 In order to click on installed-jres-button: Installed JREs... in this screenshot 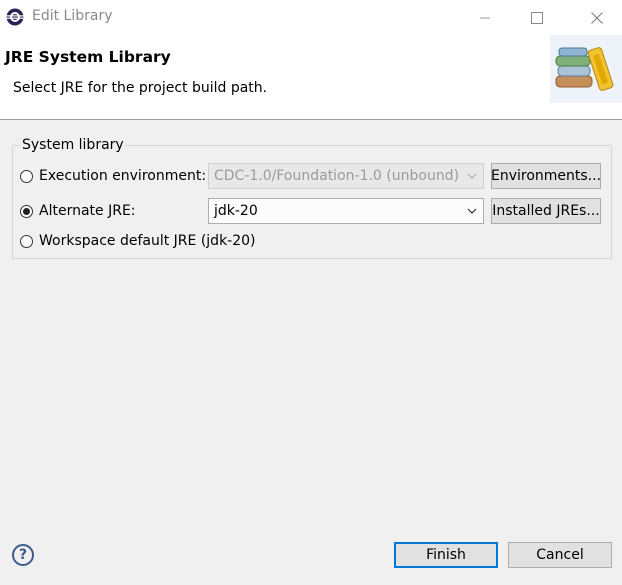, I will do `click(546, 211)`.